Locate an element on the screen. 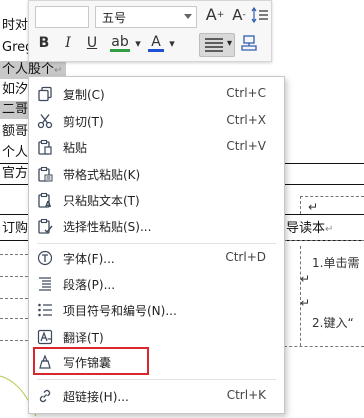  font-size-select: 五号 is located at coordinates (146, 17).